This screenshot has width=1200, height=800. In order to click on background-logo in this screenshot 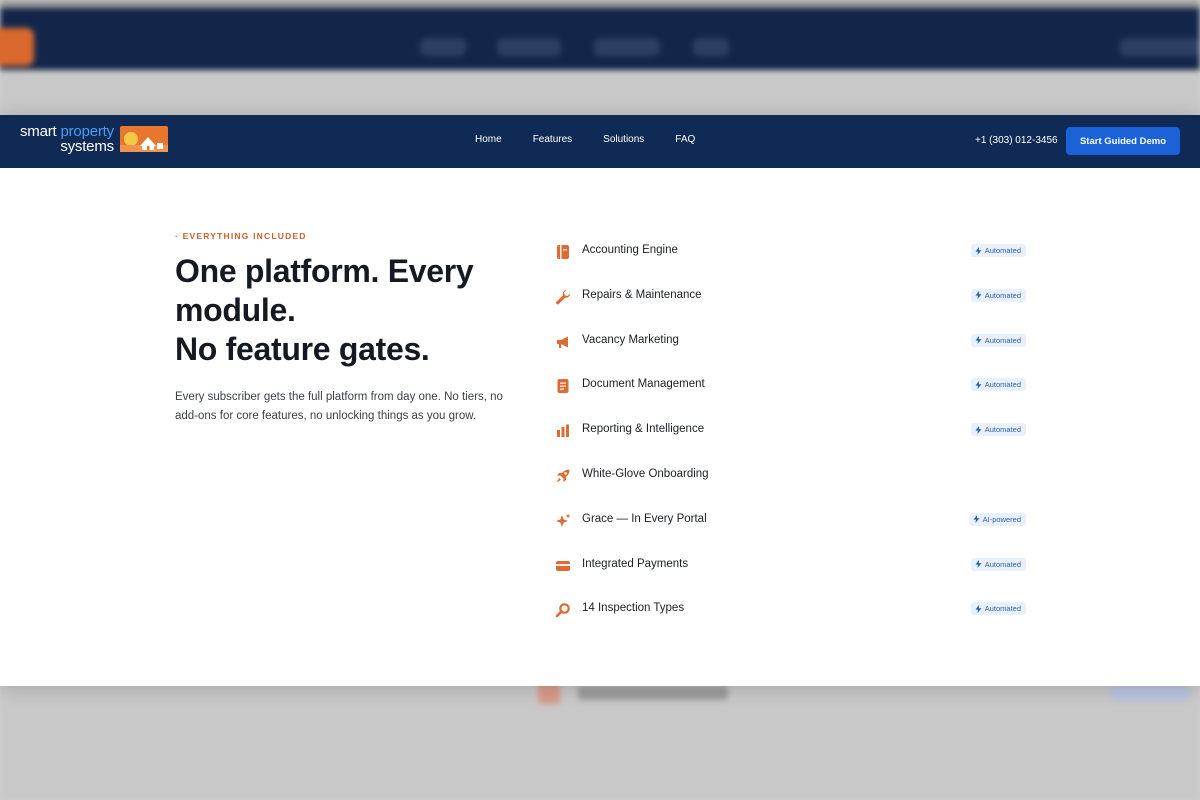, I will do `click(17, 47)`.